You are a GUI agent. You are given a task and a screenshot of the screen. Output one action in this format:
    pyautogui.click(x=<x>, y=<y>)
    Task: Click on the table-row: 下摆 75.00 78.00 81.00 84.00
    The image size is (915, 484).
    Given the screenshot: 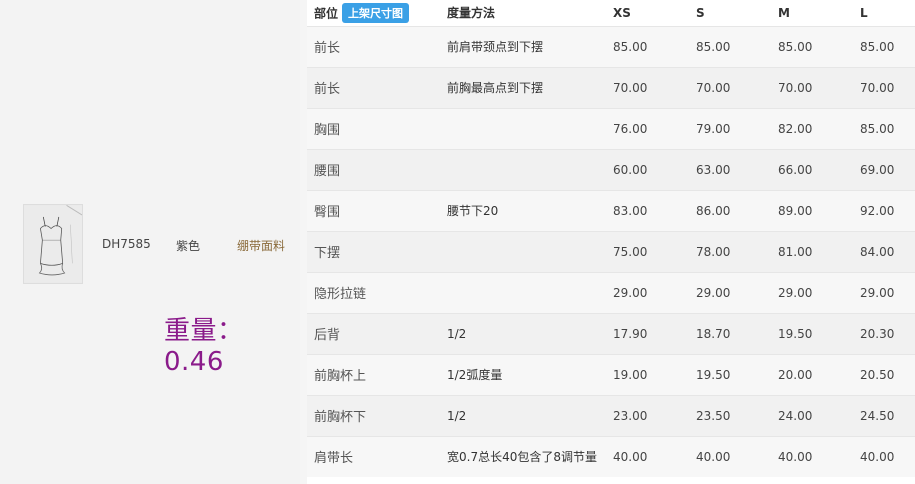 What is the action you would take?
    pyautogui.click(x=611, y=251)
    